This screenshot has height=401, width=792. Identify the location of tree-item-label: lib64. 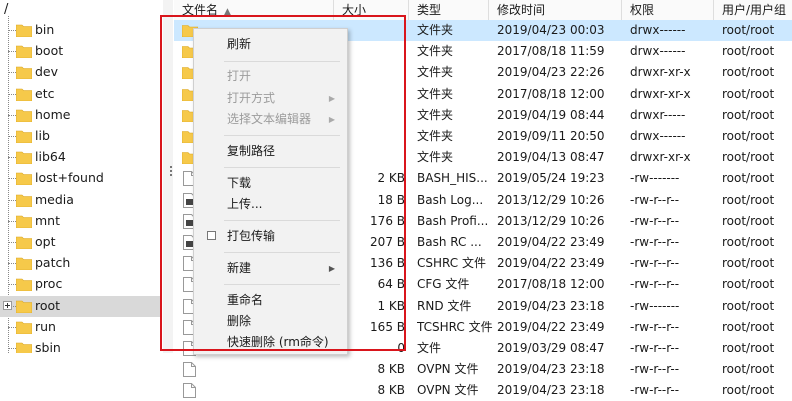
(50, 157).